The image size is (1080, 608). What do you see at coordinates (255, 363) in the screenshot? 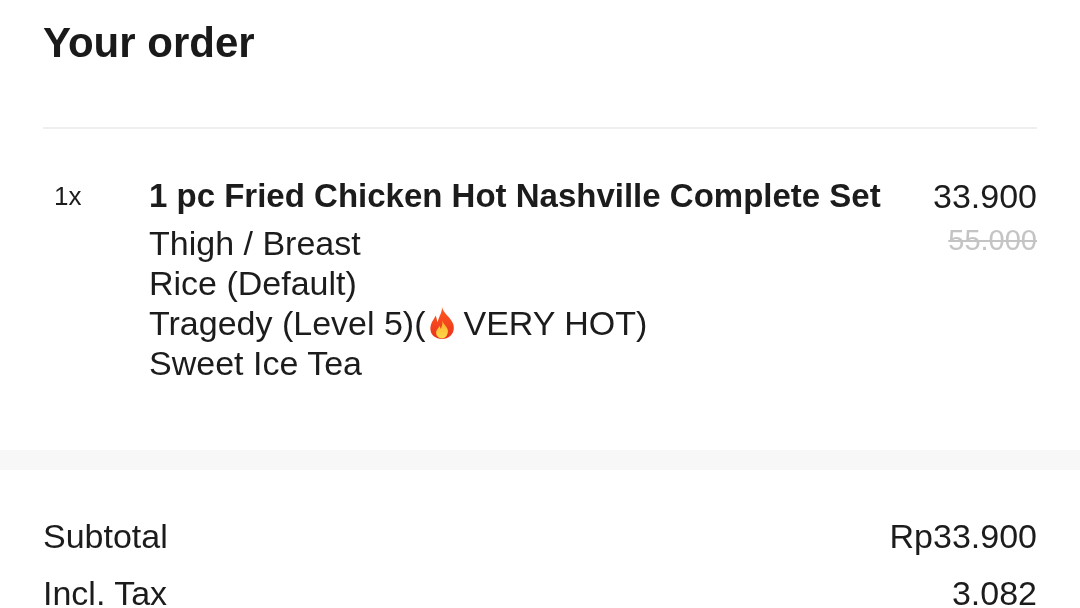
I see `option-text: Sweet Ice Tea` at bounding box center [255, 363].